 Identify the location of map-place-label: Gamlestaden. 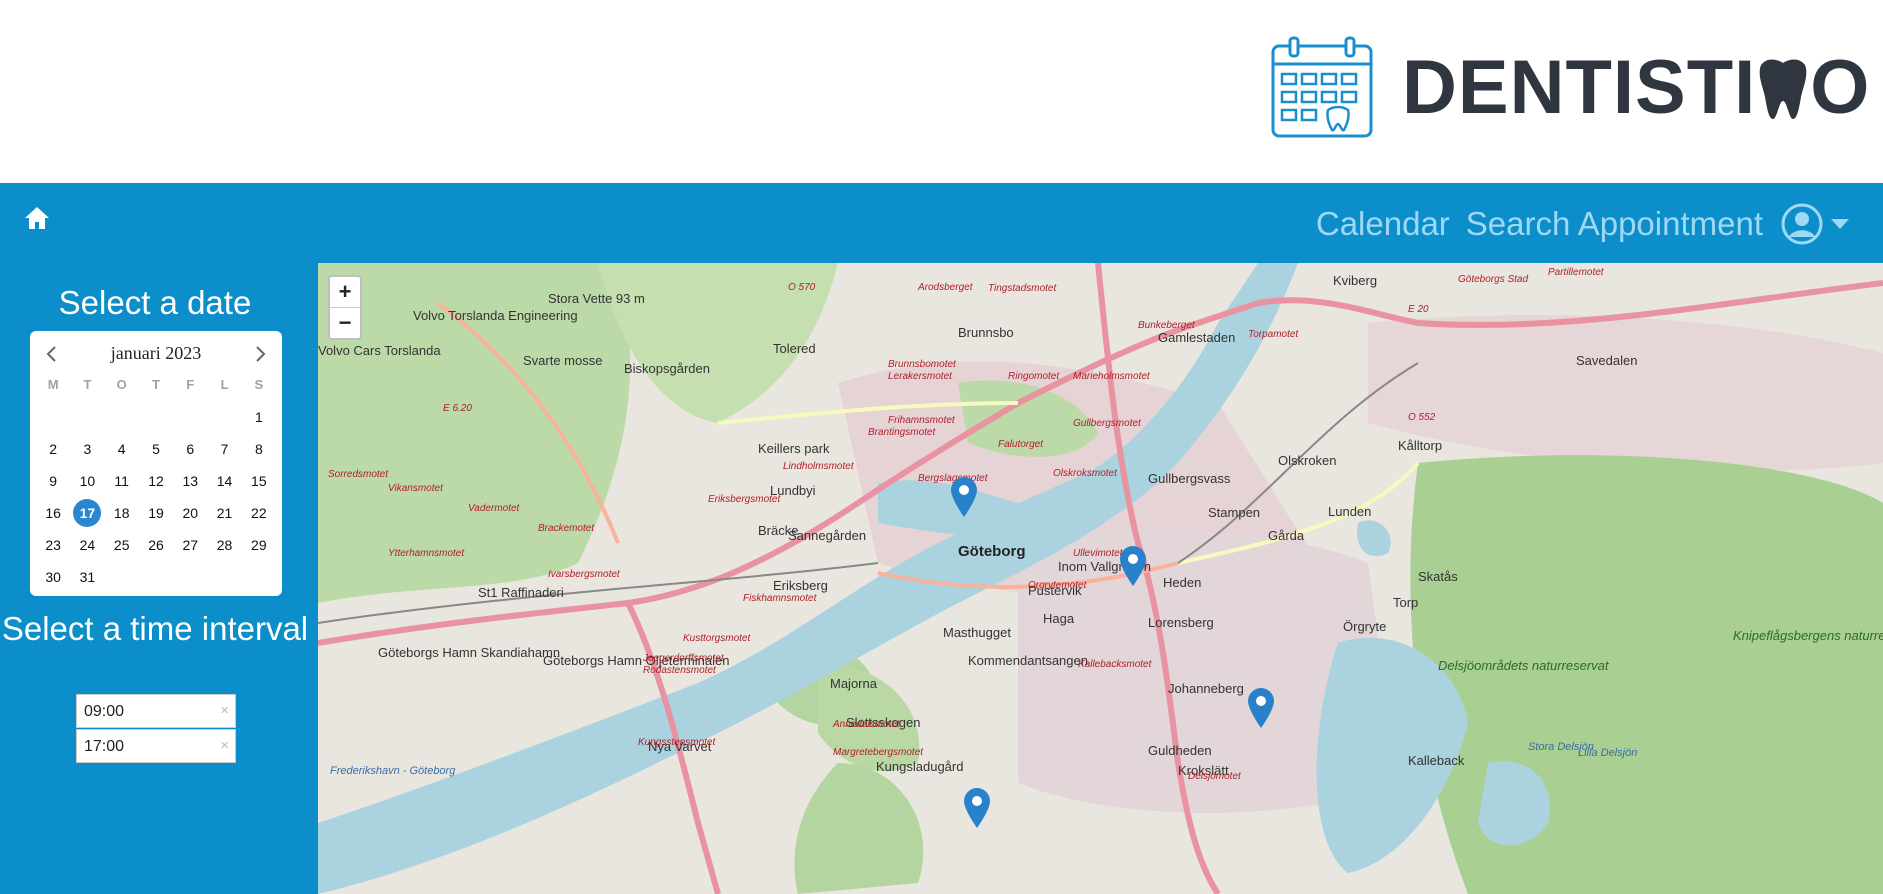
(1197, 337).